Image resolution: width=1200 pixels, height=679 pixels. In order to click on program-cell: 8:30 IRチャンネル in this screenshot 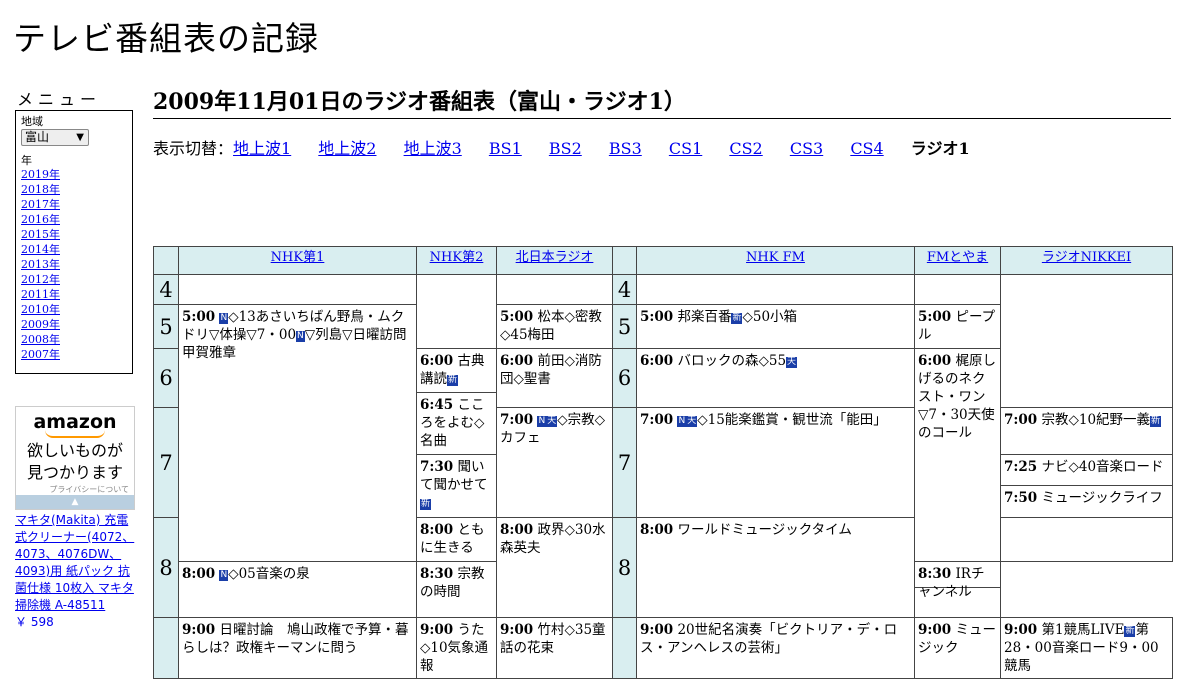, I will do `click(957, 581)`.